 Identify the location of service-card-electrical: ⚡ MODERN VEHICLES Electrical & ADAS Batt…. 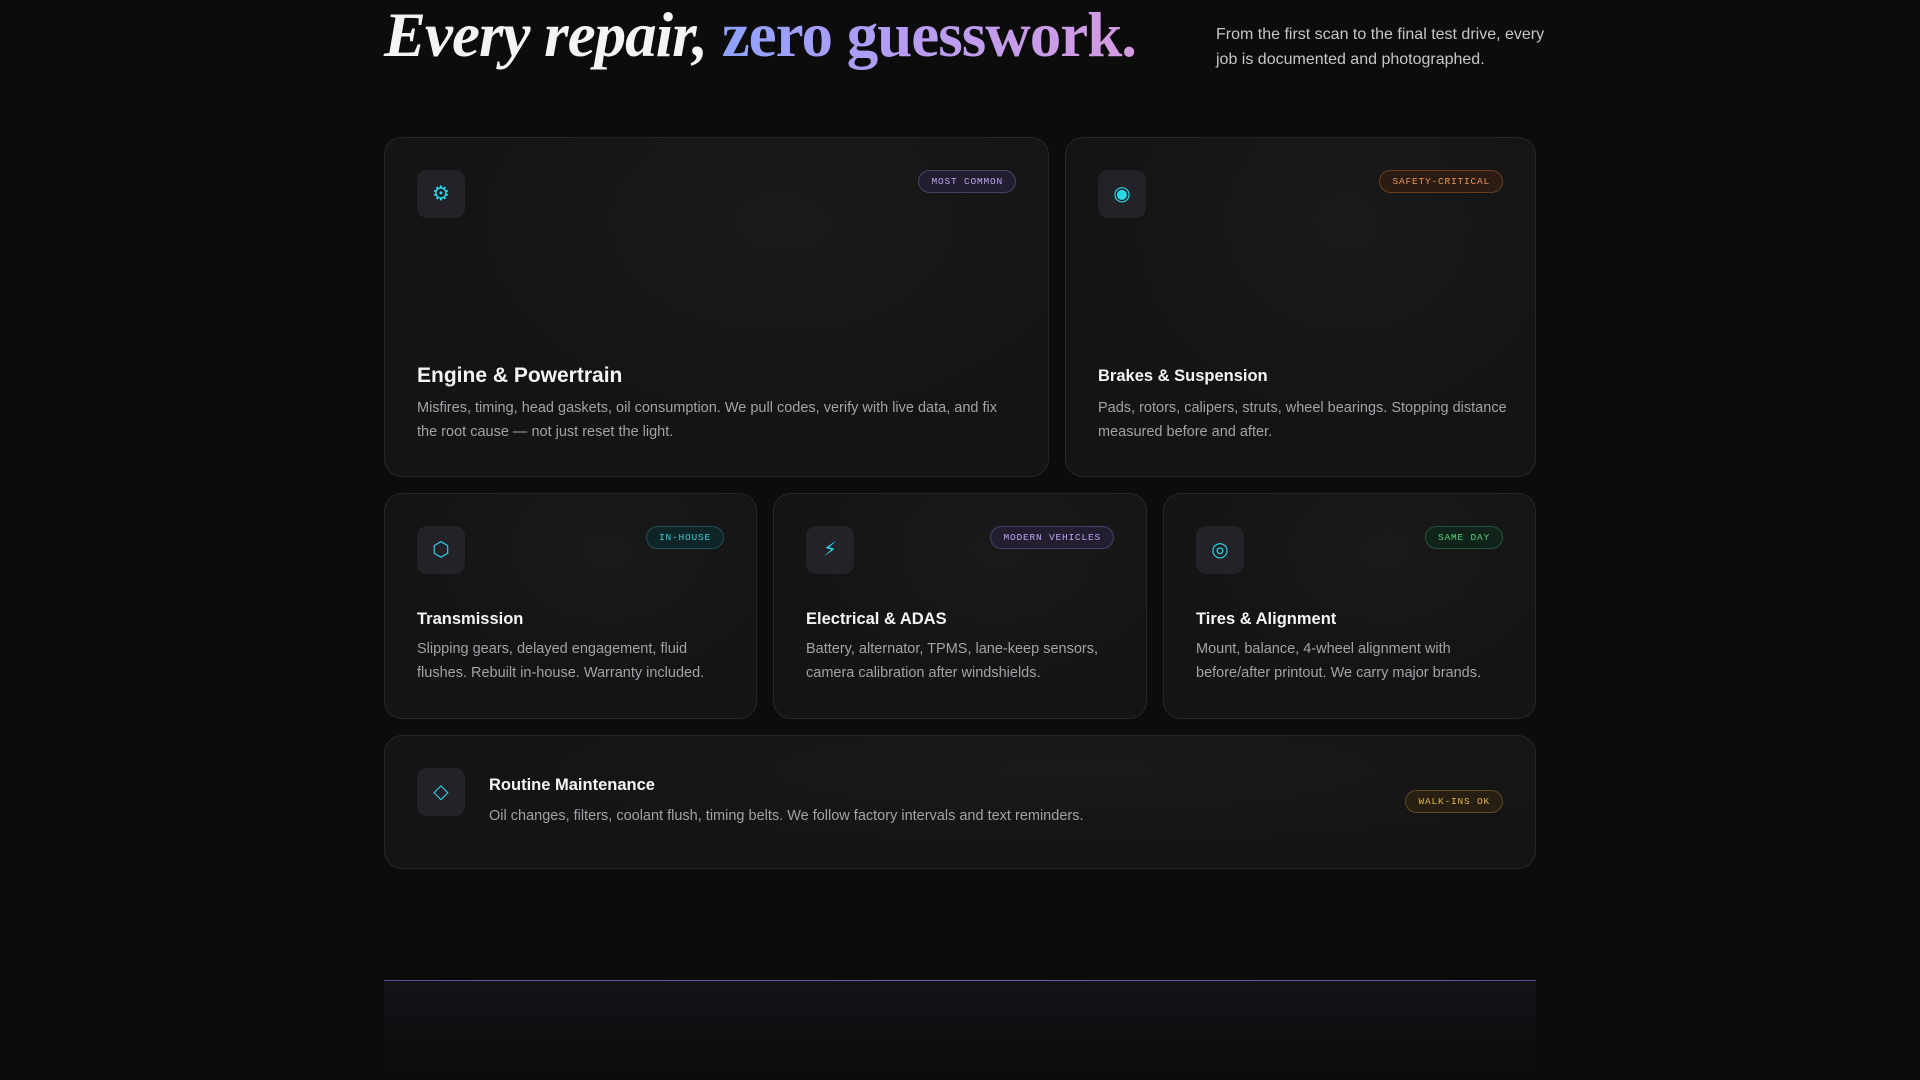
(960, 606).